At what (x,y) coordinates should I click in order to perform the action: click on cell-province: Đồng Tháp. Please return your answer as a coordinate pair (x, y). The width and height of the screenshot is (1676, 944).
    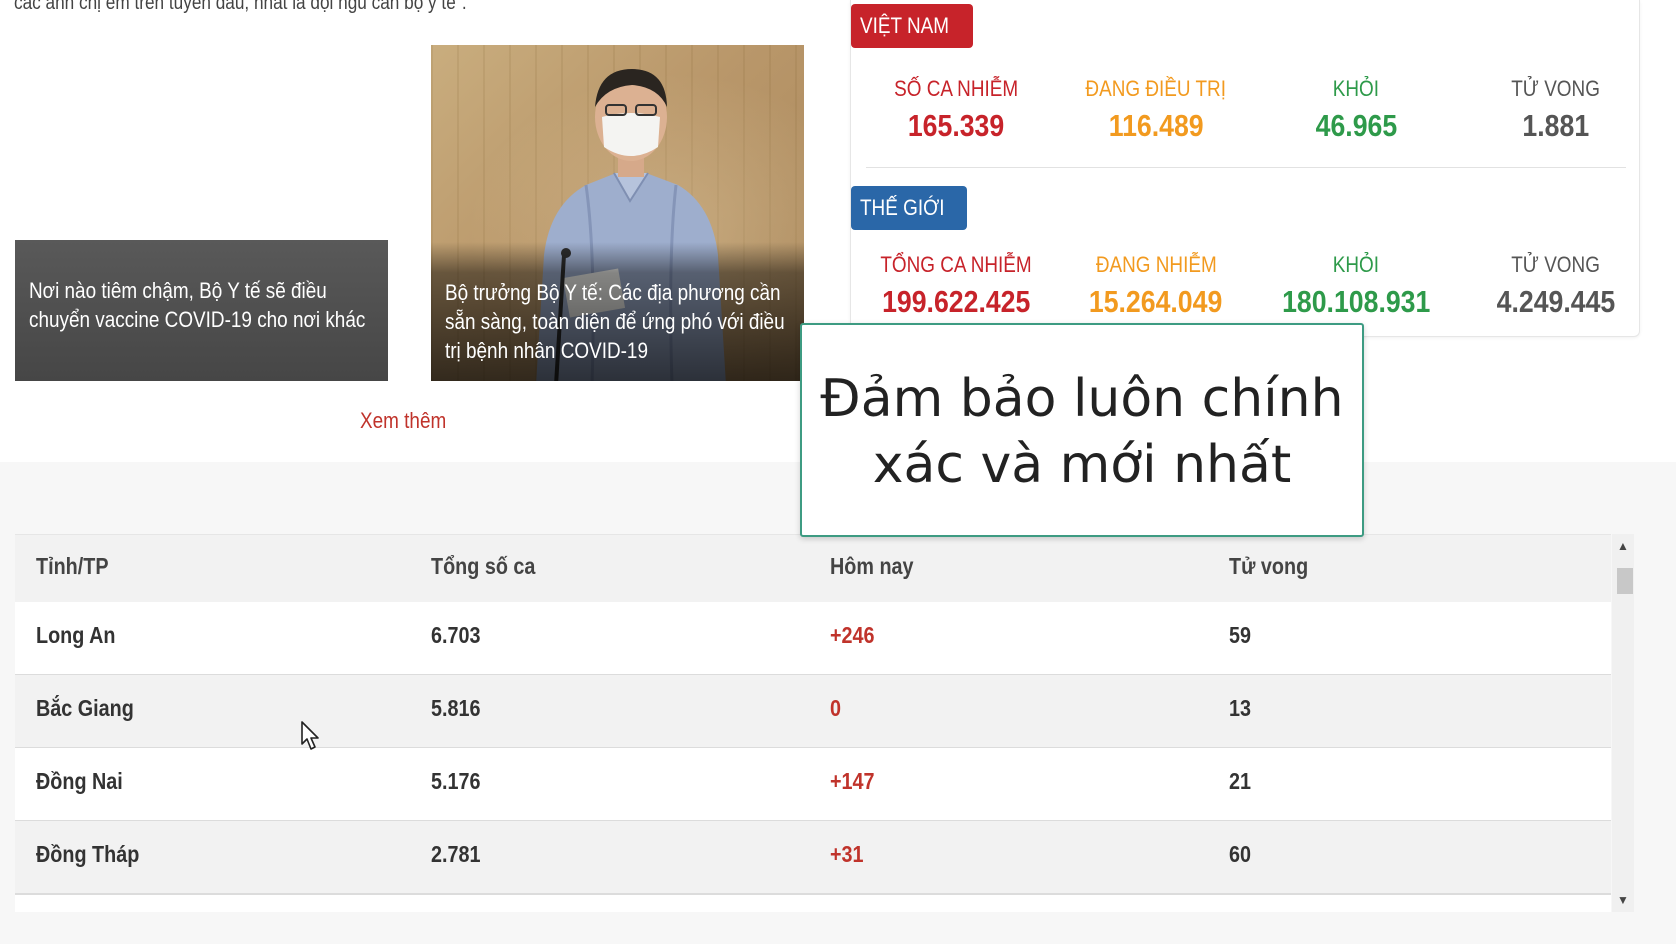
    Looking at the image, I should click on (88, 854).